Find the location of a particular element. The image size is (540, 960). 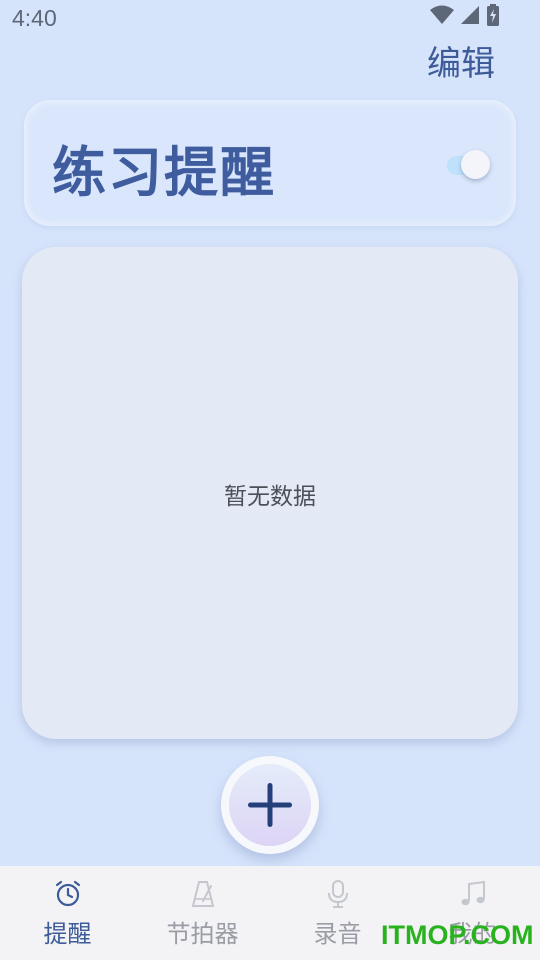

watermark-text: ITMOP.COM is located at coordinates (457, 935).